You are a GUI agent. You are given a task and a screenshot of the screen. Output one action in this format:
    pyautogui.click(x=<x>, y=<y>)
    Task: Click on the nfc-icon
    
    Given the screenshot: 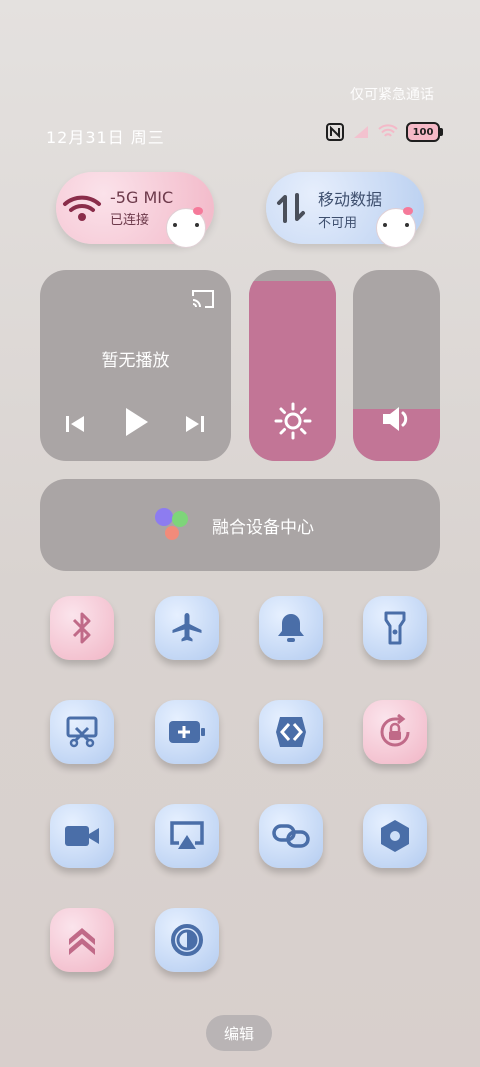 What is the action you would take?
    pyautogui.click(x=335, y=132)
    